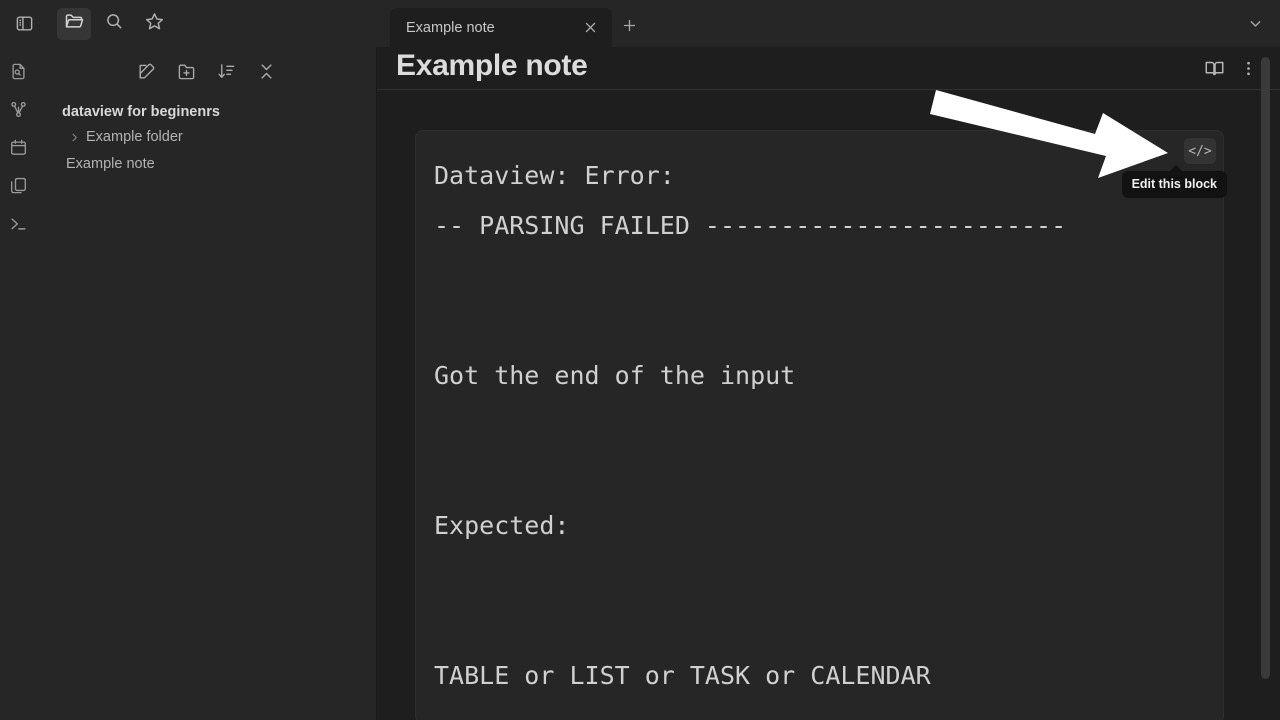 Image resolution: width=1280 pixels, height=720 pixels. Describe the element at coordinates (18, 185) in the screenshot. I see `copy-files-icon` at that location.